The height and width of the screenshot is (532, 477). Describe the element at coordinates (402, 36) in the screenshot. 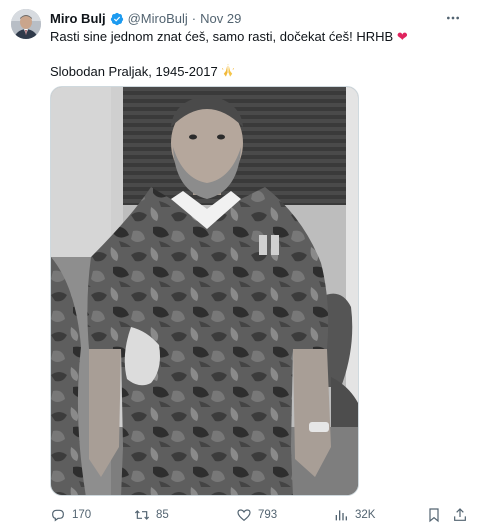

I see `heart-emoji: ❤` at that location.